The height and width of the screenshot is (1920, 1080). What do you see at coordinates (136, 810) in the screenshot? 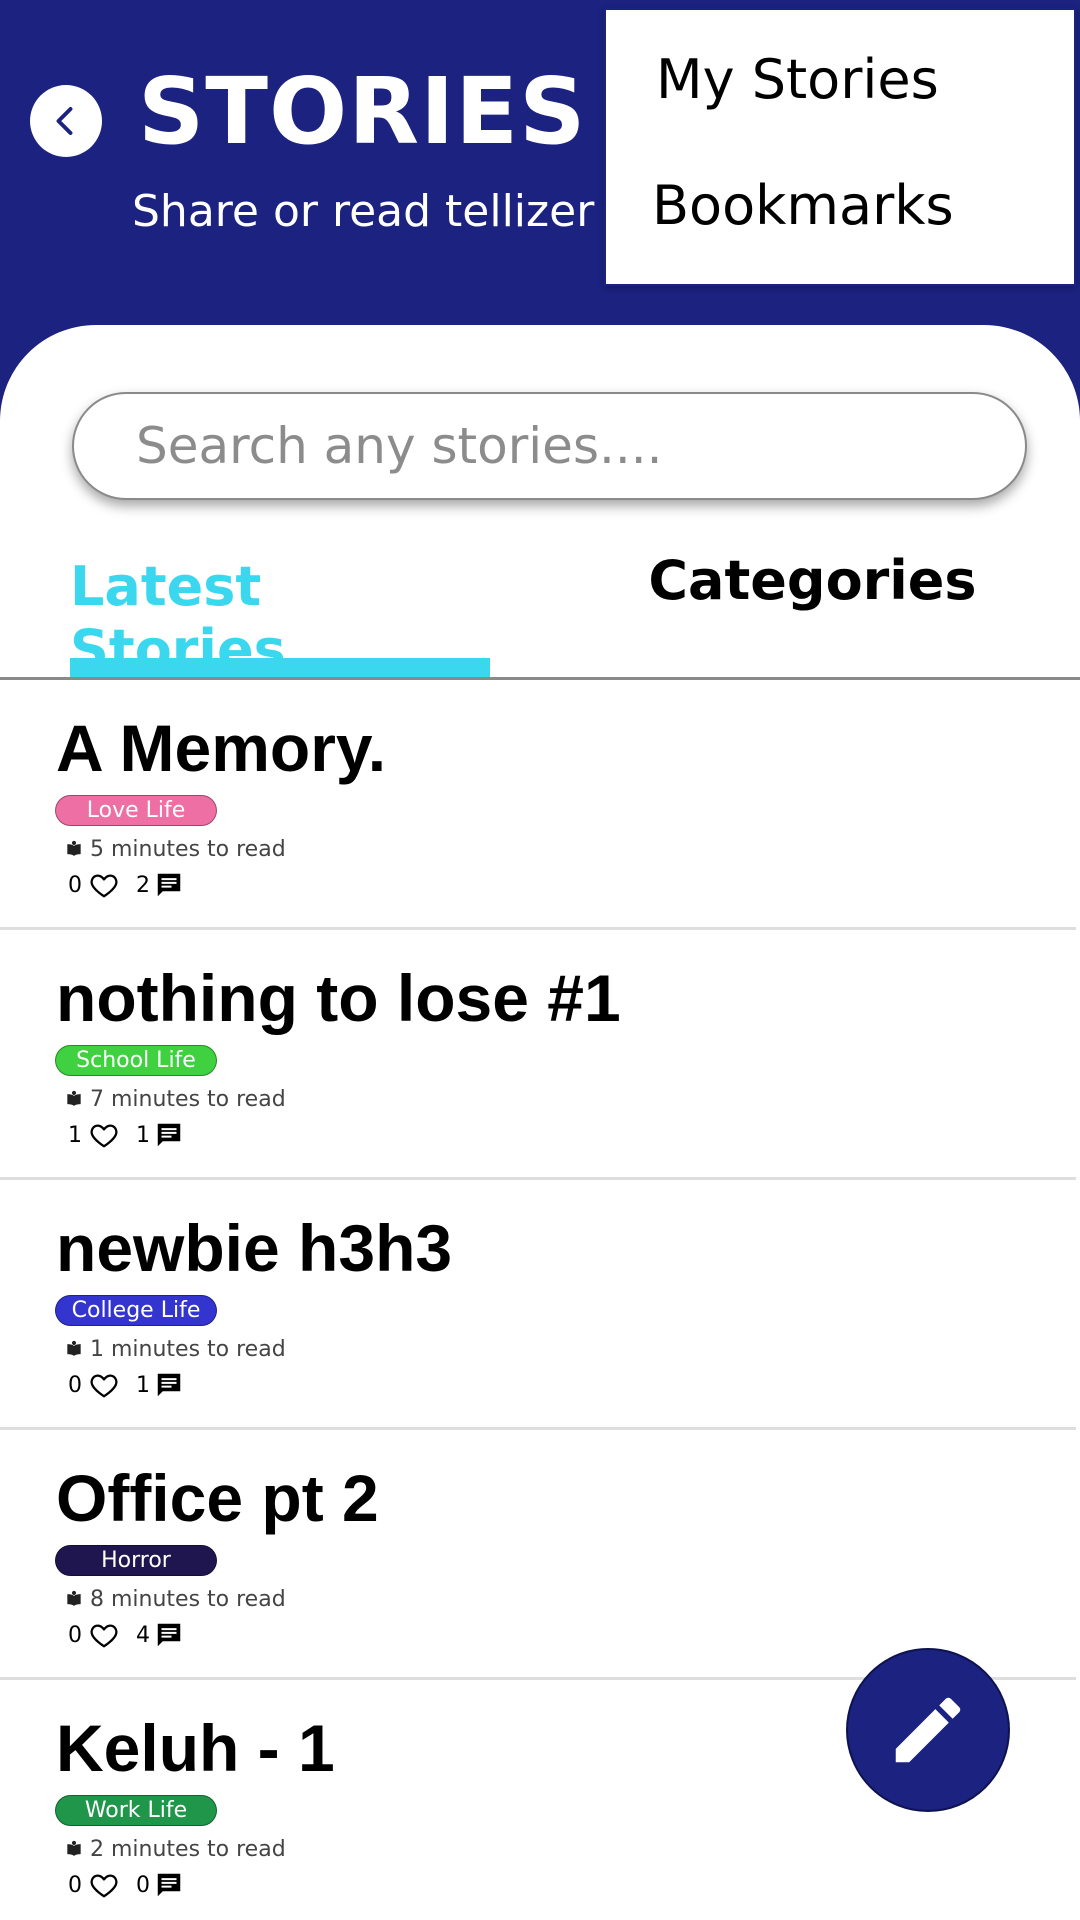
I see `category-badge: Love Life` at bounding box center [136, 810].